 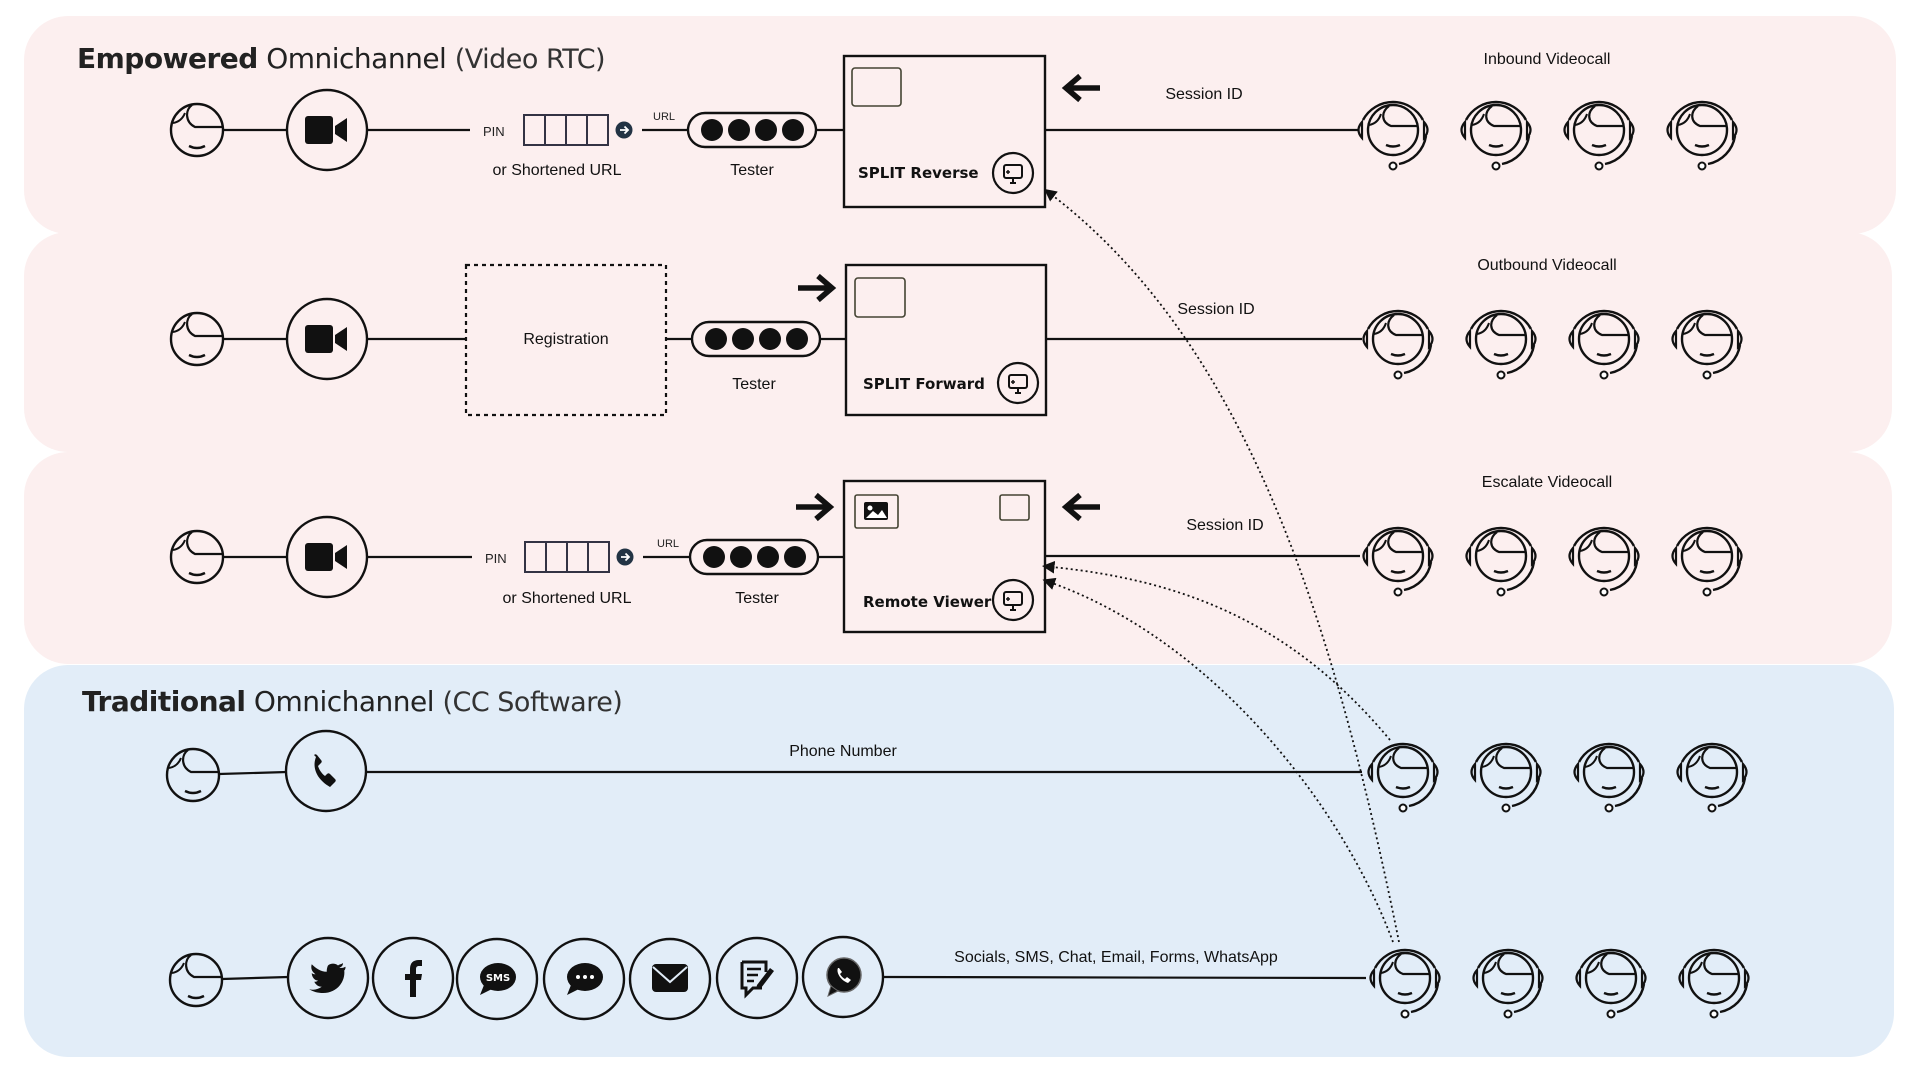 I want to click on whatsapp-icon, so click(x=844, y=977).